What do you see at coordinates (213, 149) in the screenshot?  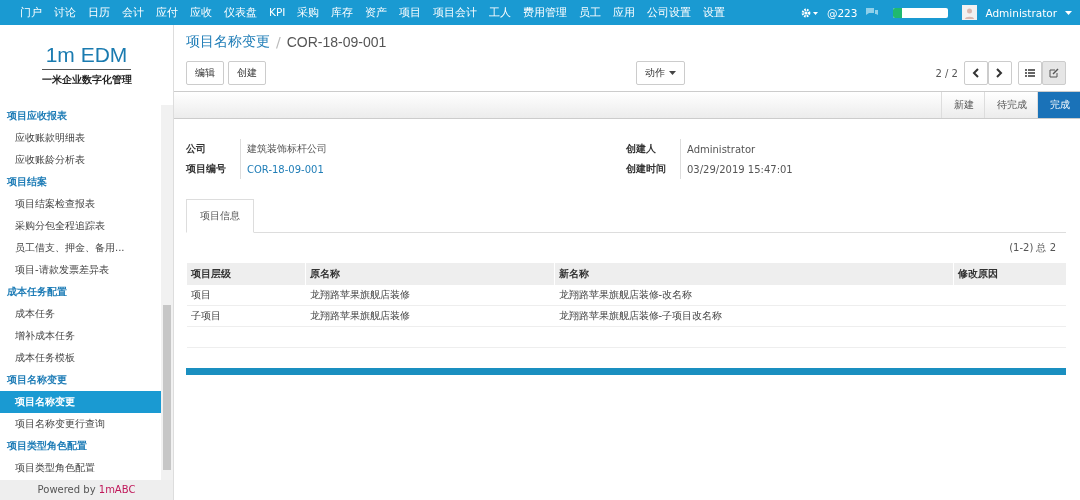 I see `field-label: 公司` at bounding box center [213, 149].